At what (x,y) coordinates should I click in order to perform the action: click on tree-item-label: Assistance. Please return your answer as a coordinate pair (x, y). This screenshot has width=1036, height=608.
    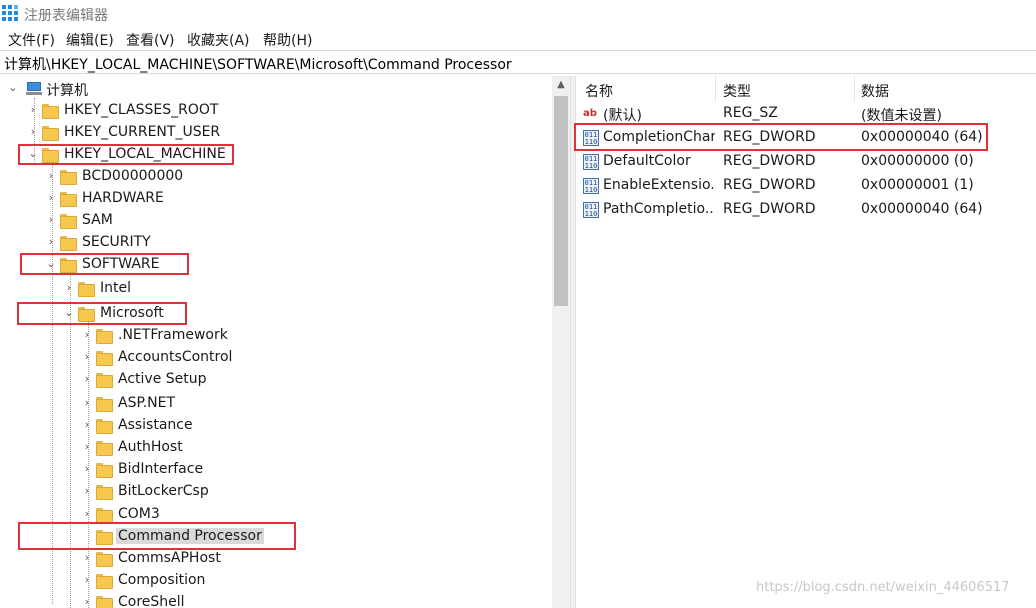
    Looking at the image, I should click on (155, 425).